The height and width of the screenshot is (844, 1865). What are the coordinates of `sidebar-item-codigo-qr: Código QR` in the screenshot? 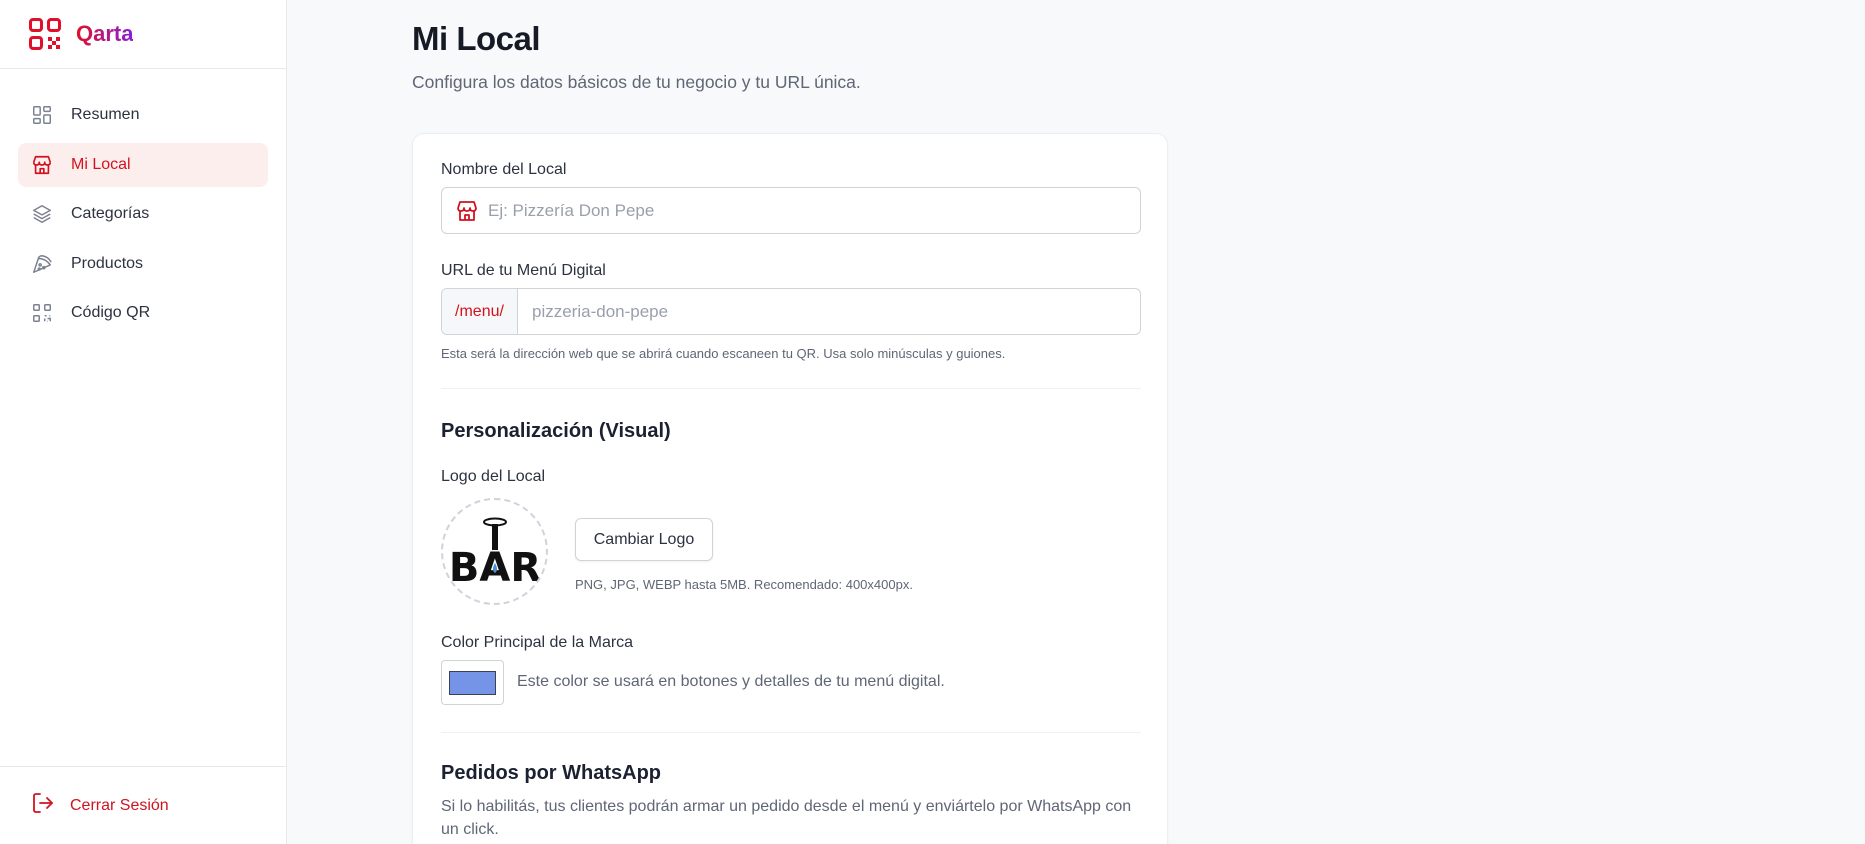 It's located at (143, 313).